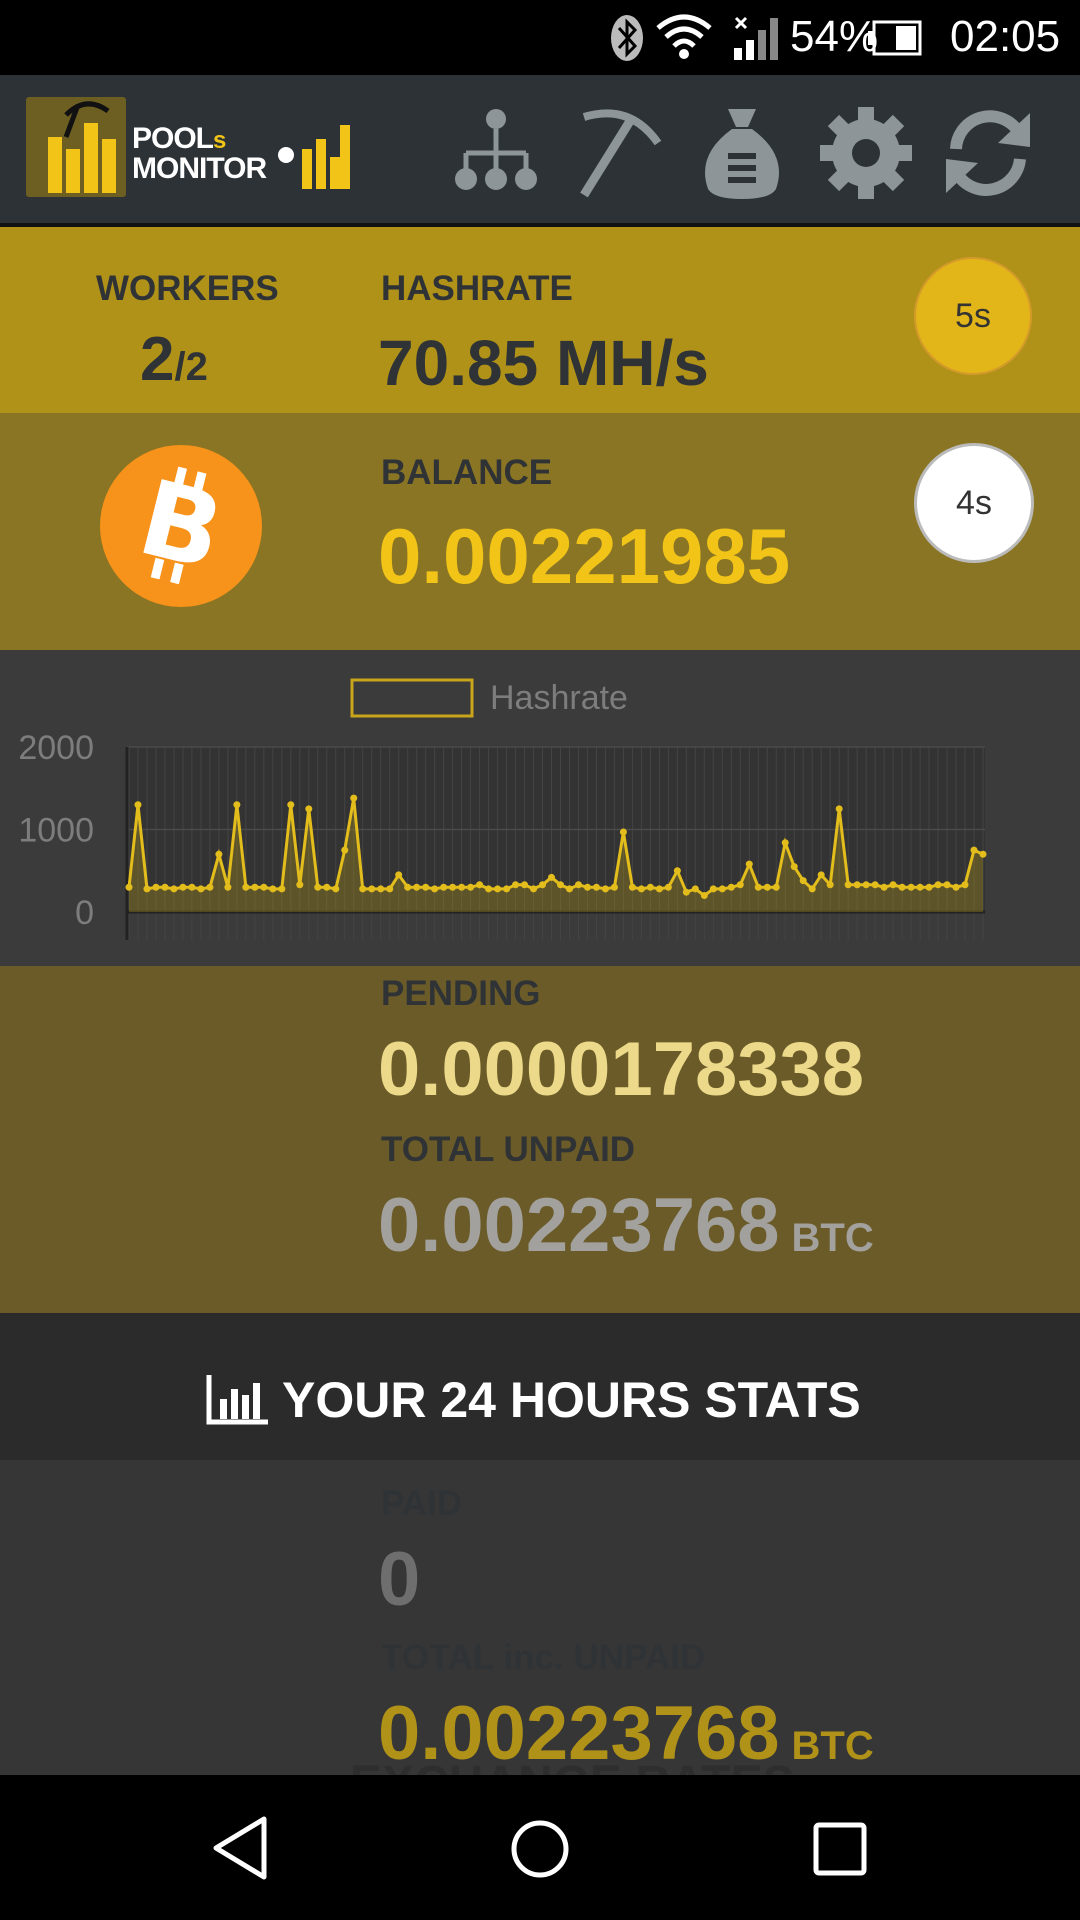  Describe the element at coordinates (974, 503) in the screenshot. I see `balance-refresh-timer: 4s` at that location.